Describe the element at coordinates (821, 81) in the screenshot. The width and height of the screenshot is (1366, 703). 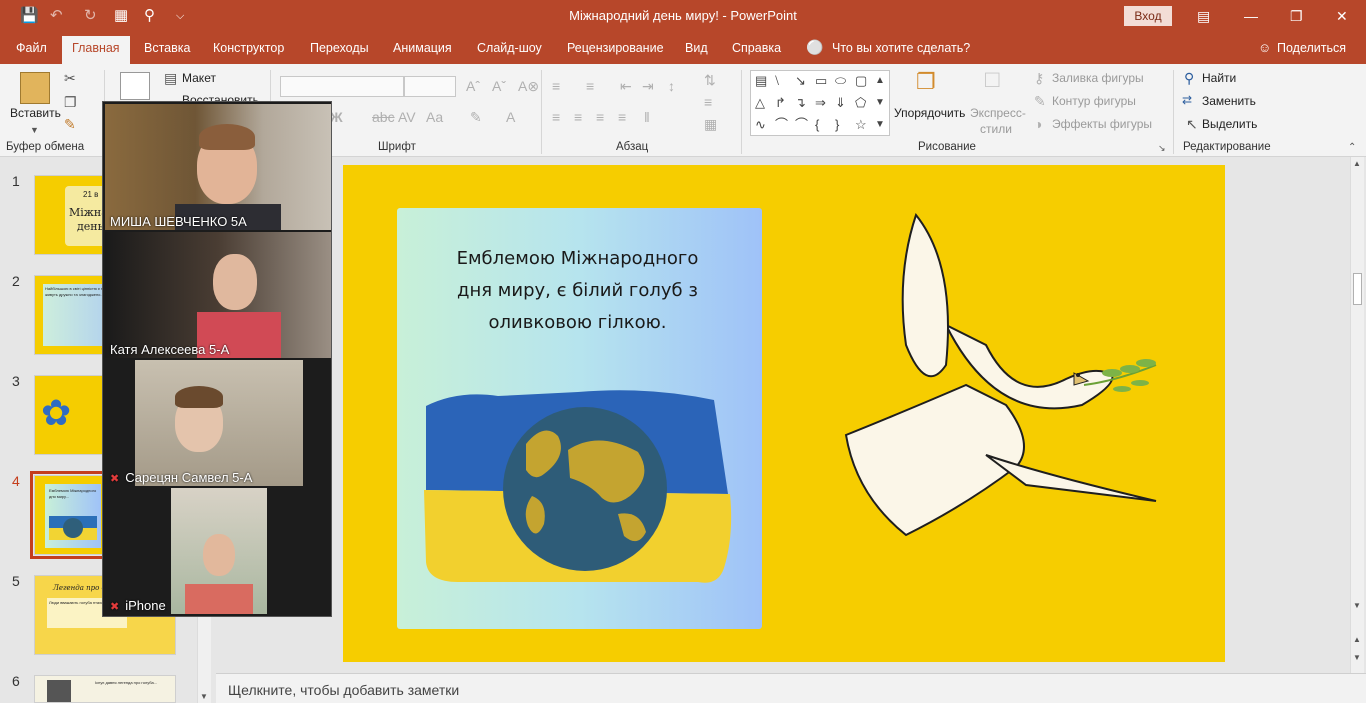
I see `rectangle-shape-icon: ▭` at that location.